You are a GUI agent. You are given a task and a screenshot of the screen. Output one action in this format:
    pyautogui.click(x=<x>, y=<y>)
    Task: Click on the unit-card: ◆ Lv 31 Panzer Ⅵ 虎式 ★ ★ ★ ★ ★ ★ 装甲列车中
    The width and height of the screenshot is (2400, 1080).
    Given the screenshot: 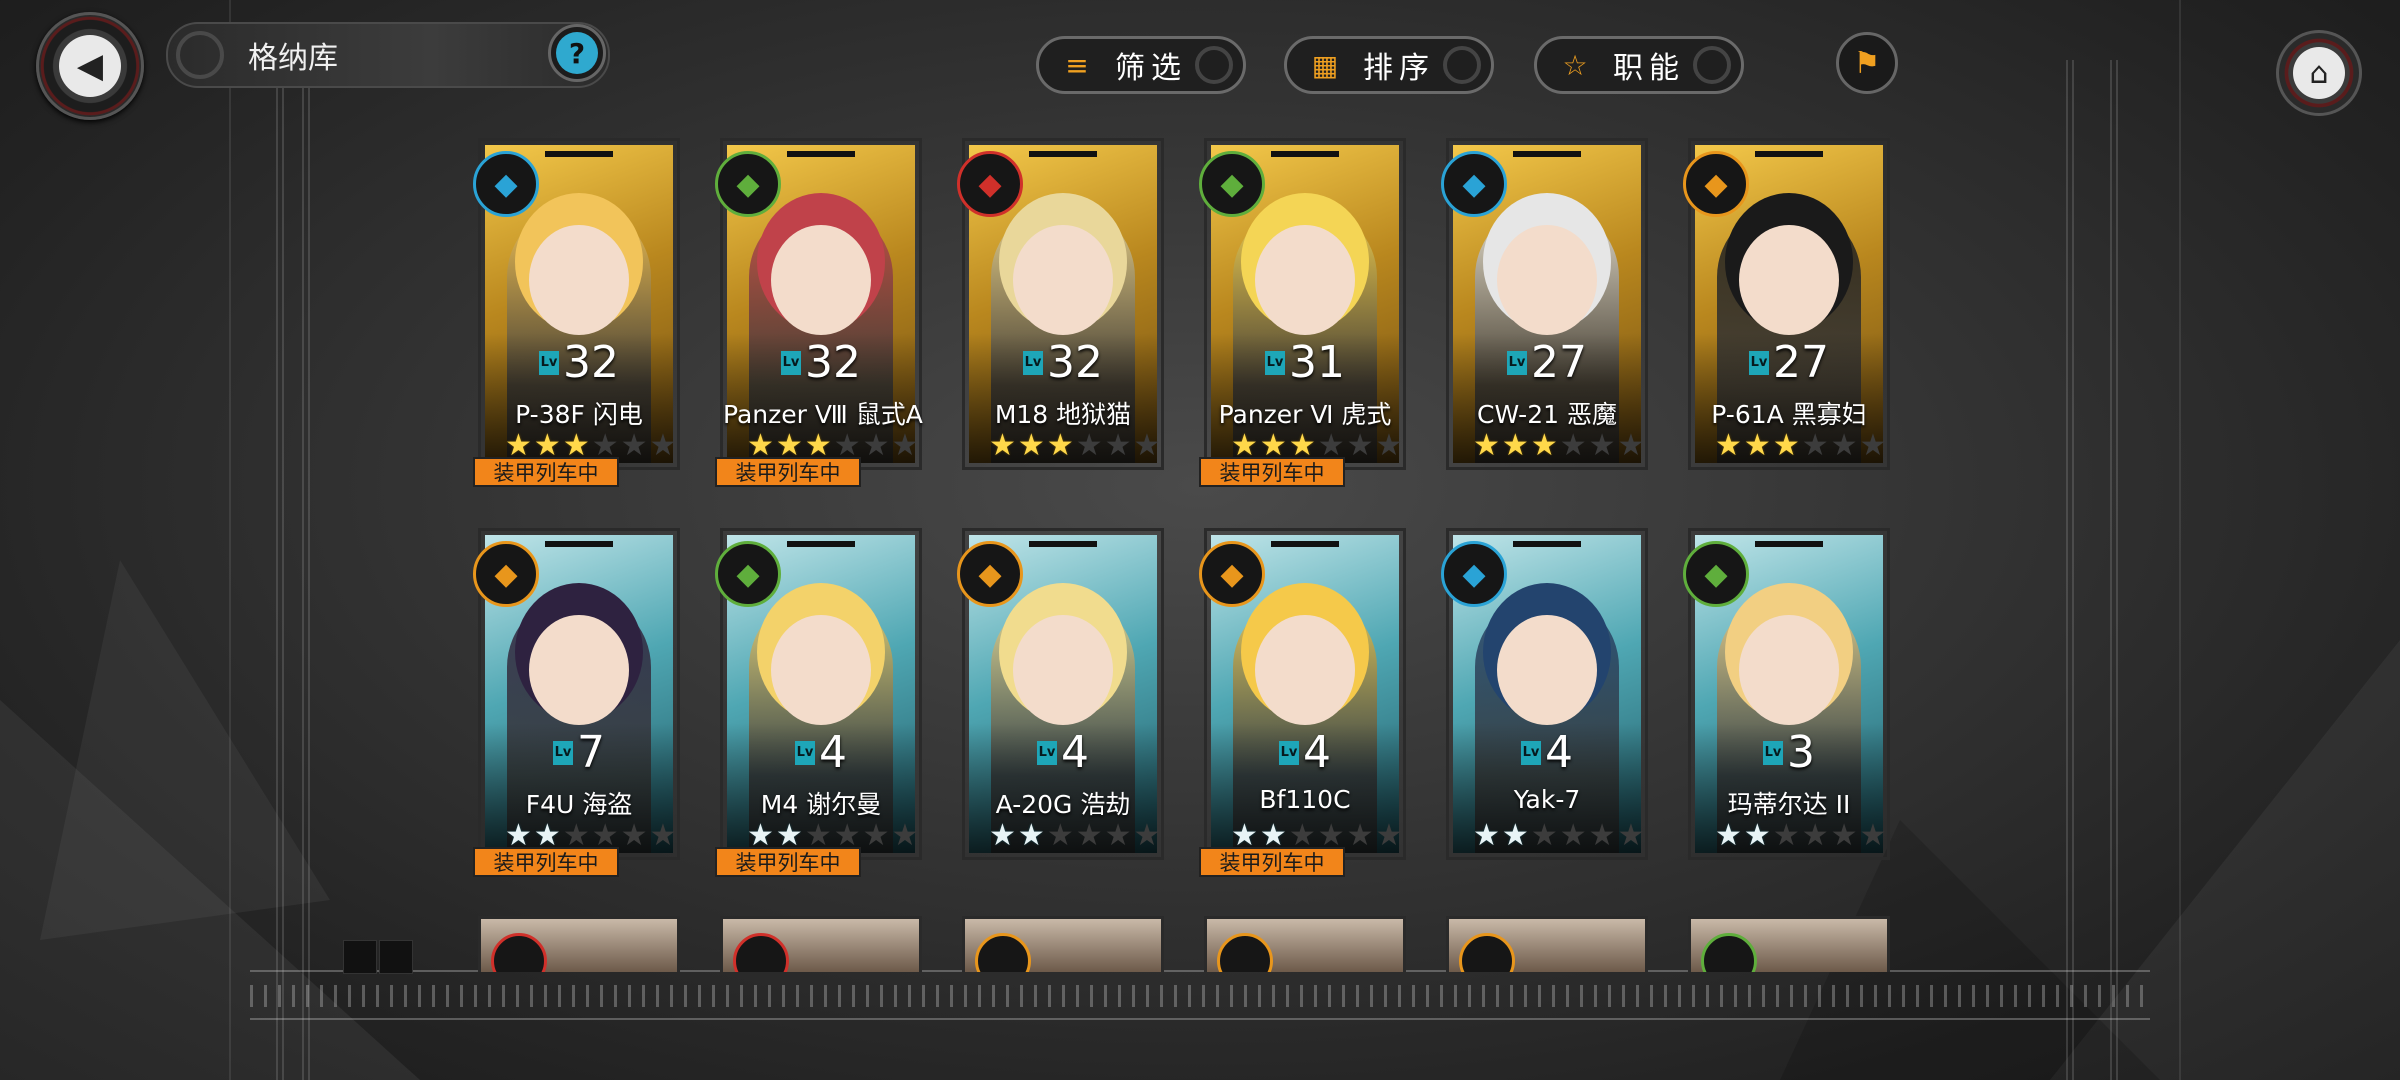 What is the action you would take?
    pyautogui.click(x=1302, y=312)
    